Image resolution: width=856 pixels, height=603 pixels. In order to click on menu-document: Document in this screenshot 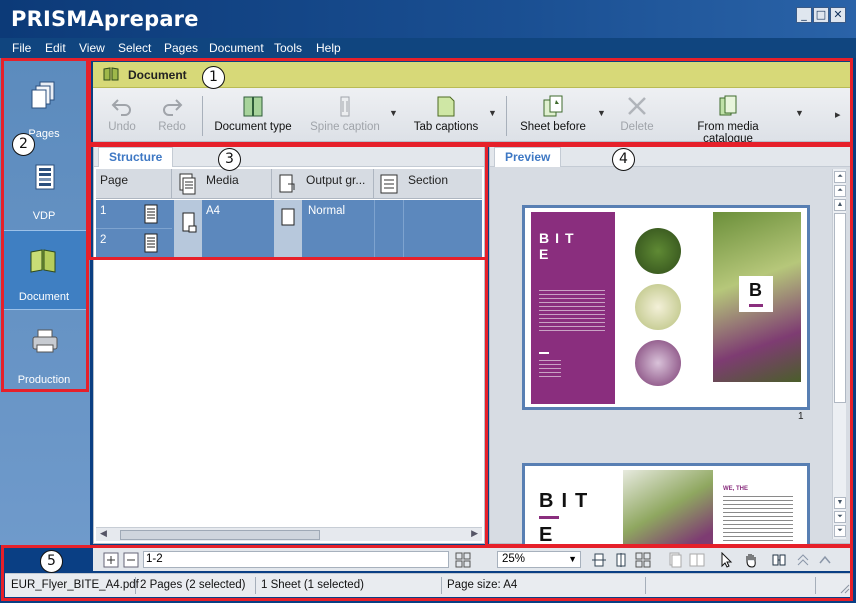, I will do `click(236, 48)`.